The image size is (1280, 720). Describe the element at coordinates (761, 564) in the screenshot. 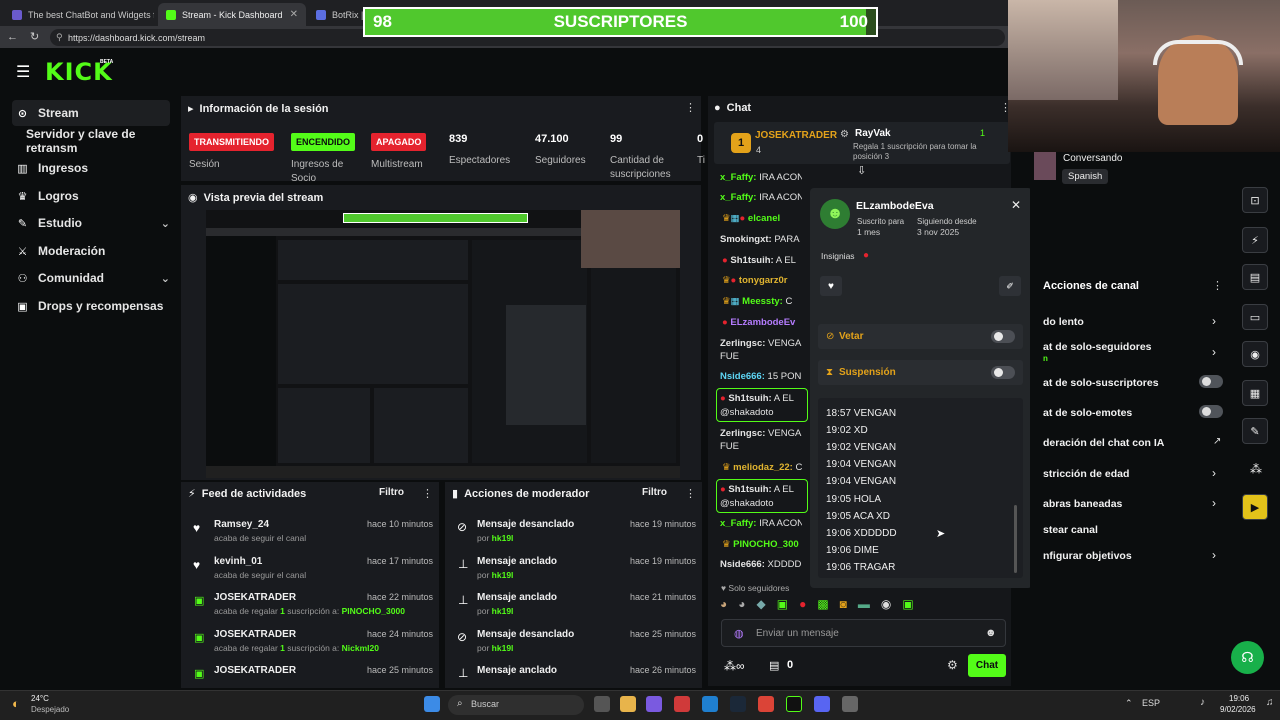

I see `chat-message: Nside666: XDDDD` at that location.